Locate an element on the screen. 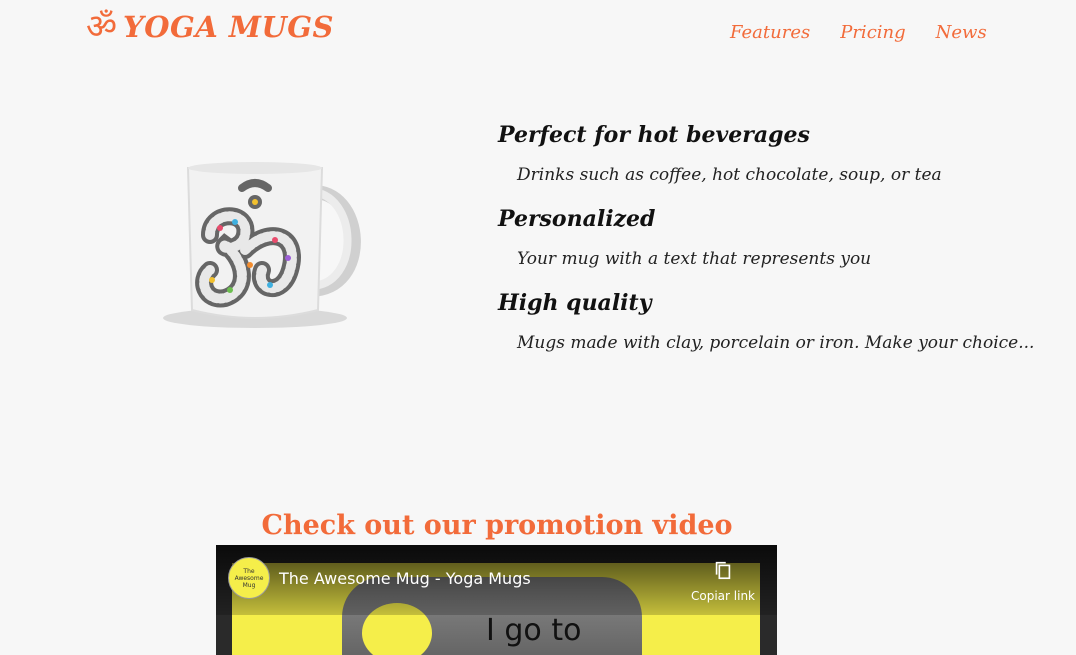 This screenshot has width=1076, height=655. copy-link-label: Copiar link is located at coordinates (723, 596).